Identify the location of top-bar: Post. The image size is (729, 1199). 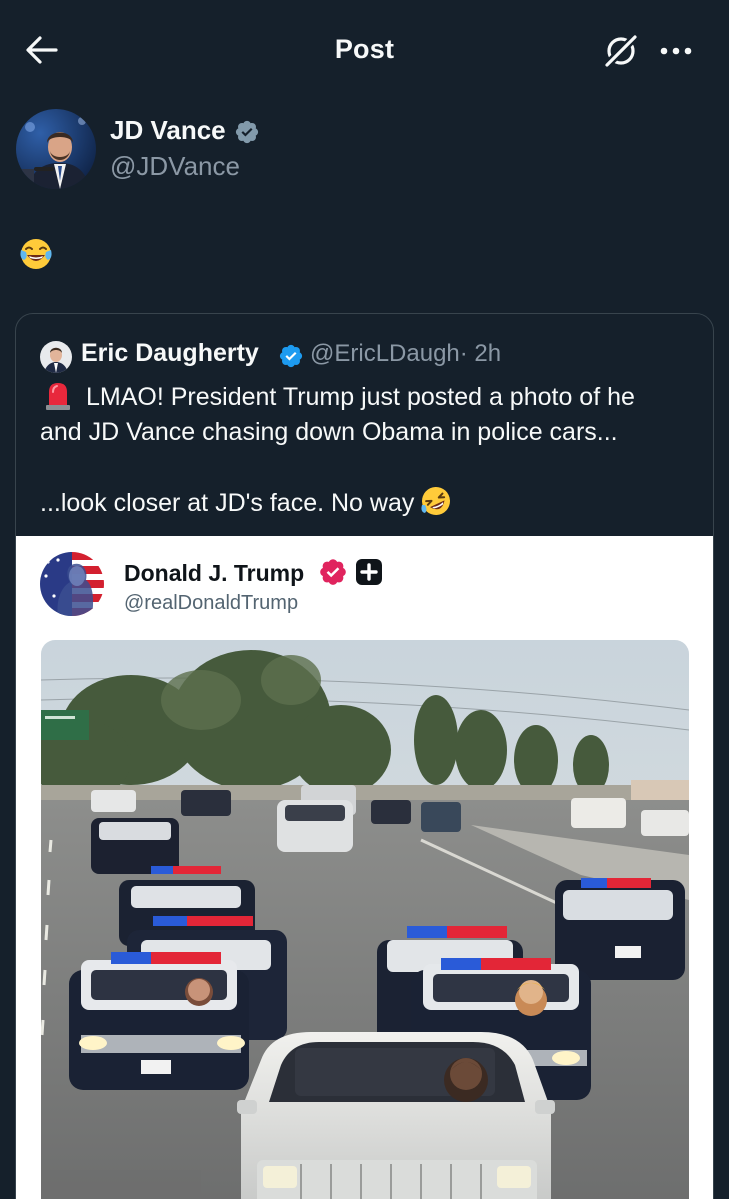
(364, 50).